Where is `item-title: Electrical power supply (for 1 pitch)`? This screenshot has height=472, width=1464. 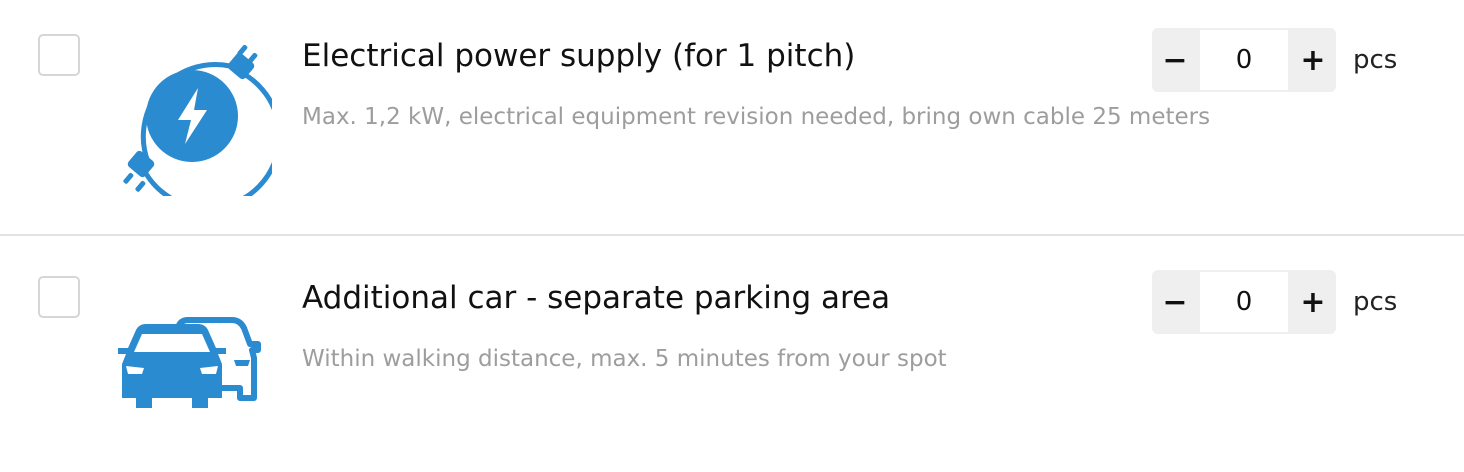 item-title: Electrical power supply (for 1 pitch) is located at coordinates (579, 56).